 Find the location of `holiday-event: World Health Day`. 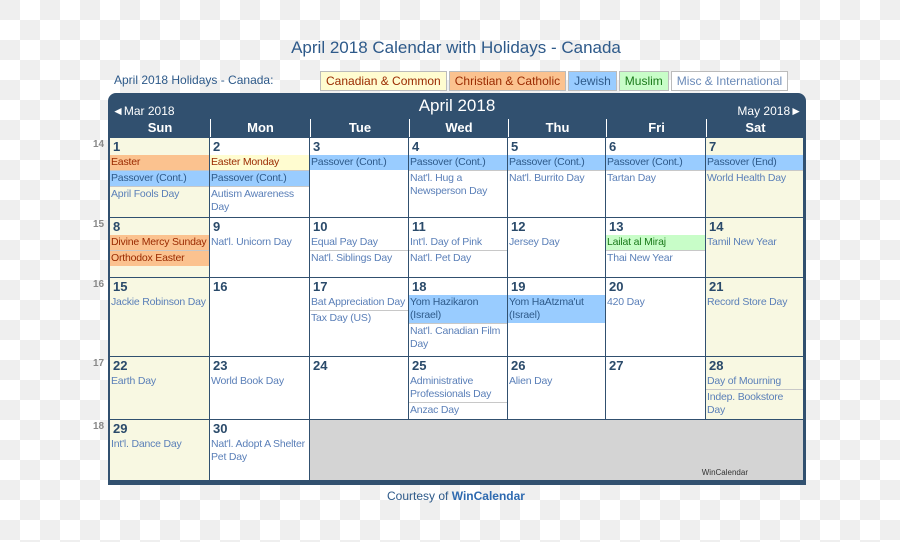

holiday-event: World Health Day is located at coordinates (754, 178).